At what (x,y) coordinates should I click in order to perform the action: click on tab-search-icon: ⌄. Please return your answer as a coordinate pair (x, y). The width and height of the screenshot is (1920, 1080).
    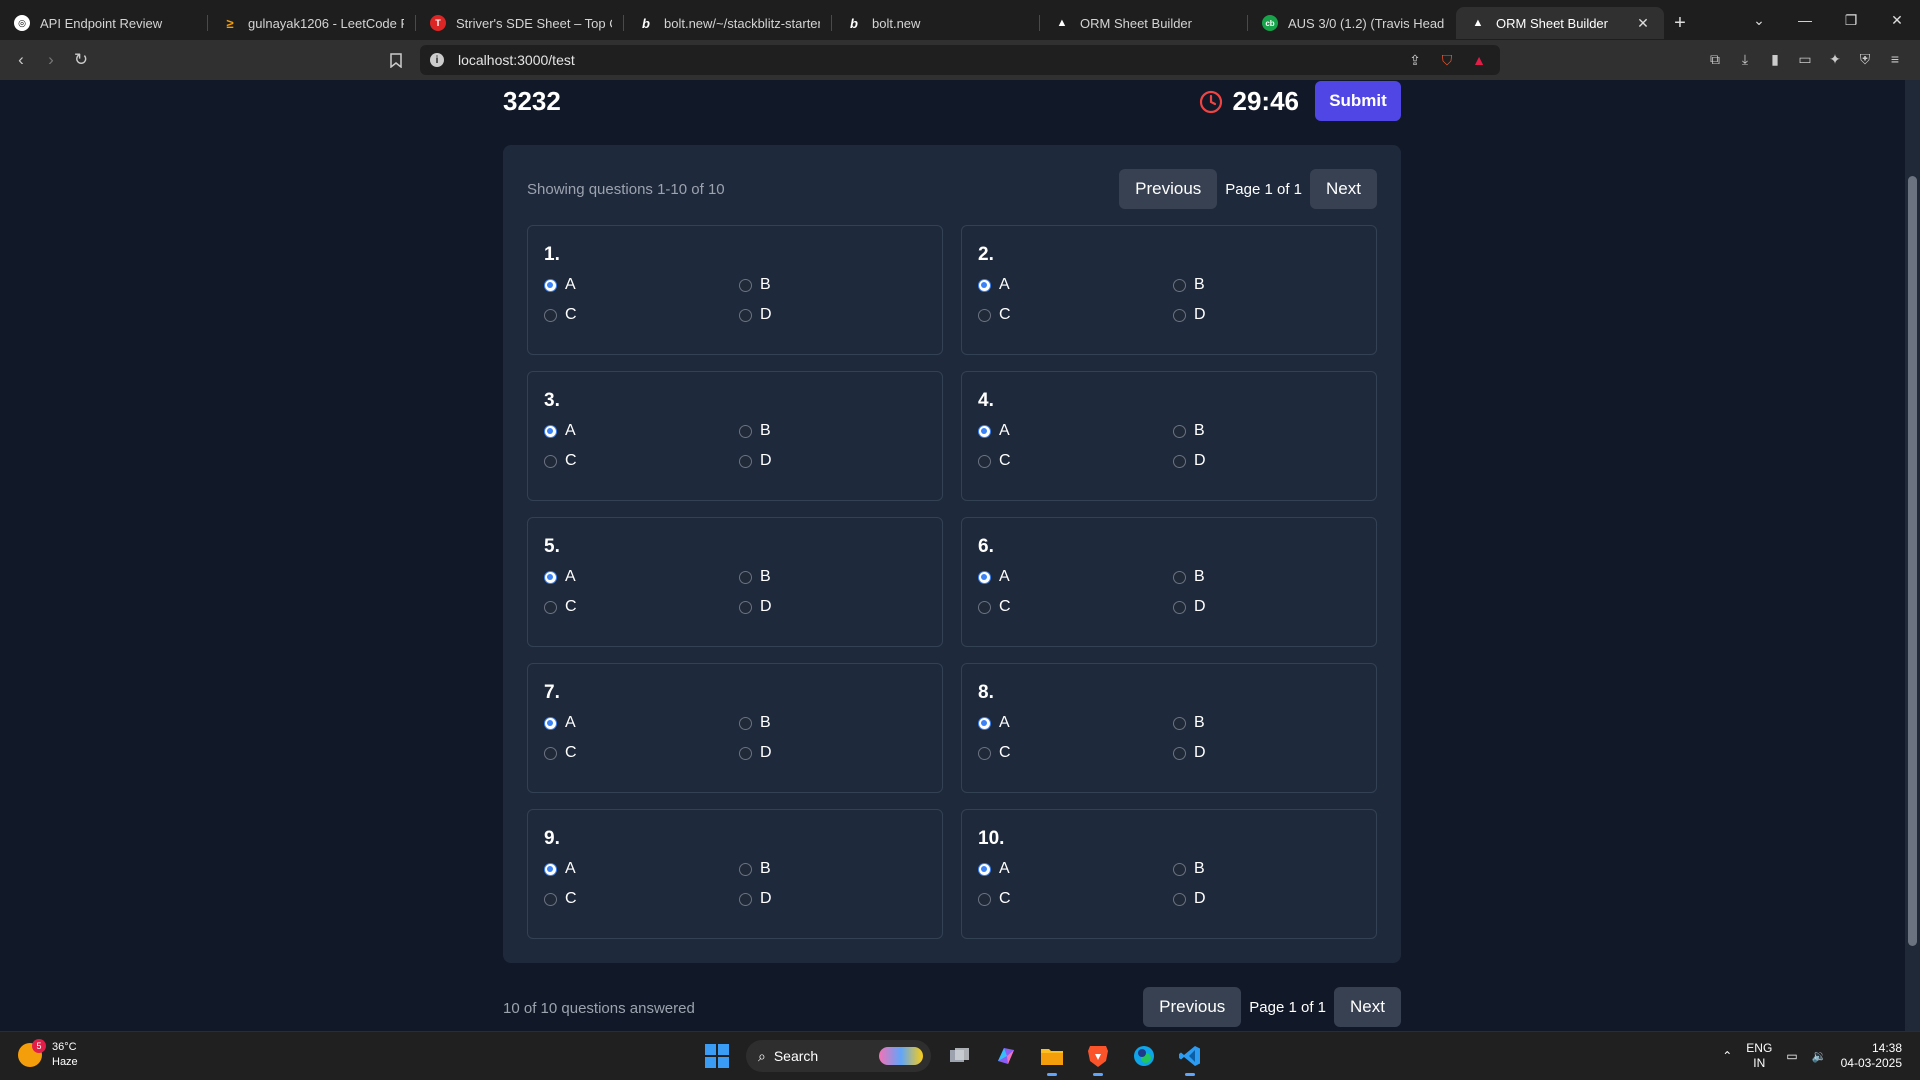
    Looking at the image, I should click on (1759, 20).